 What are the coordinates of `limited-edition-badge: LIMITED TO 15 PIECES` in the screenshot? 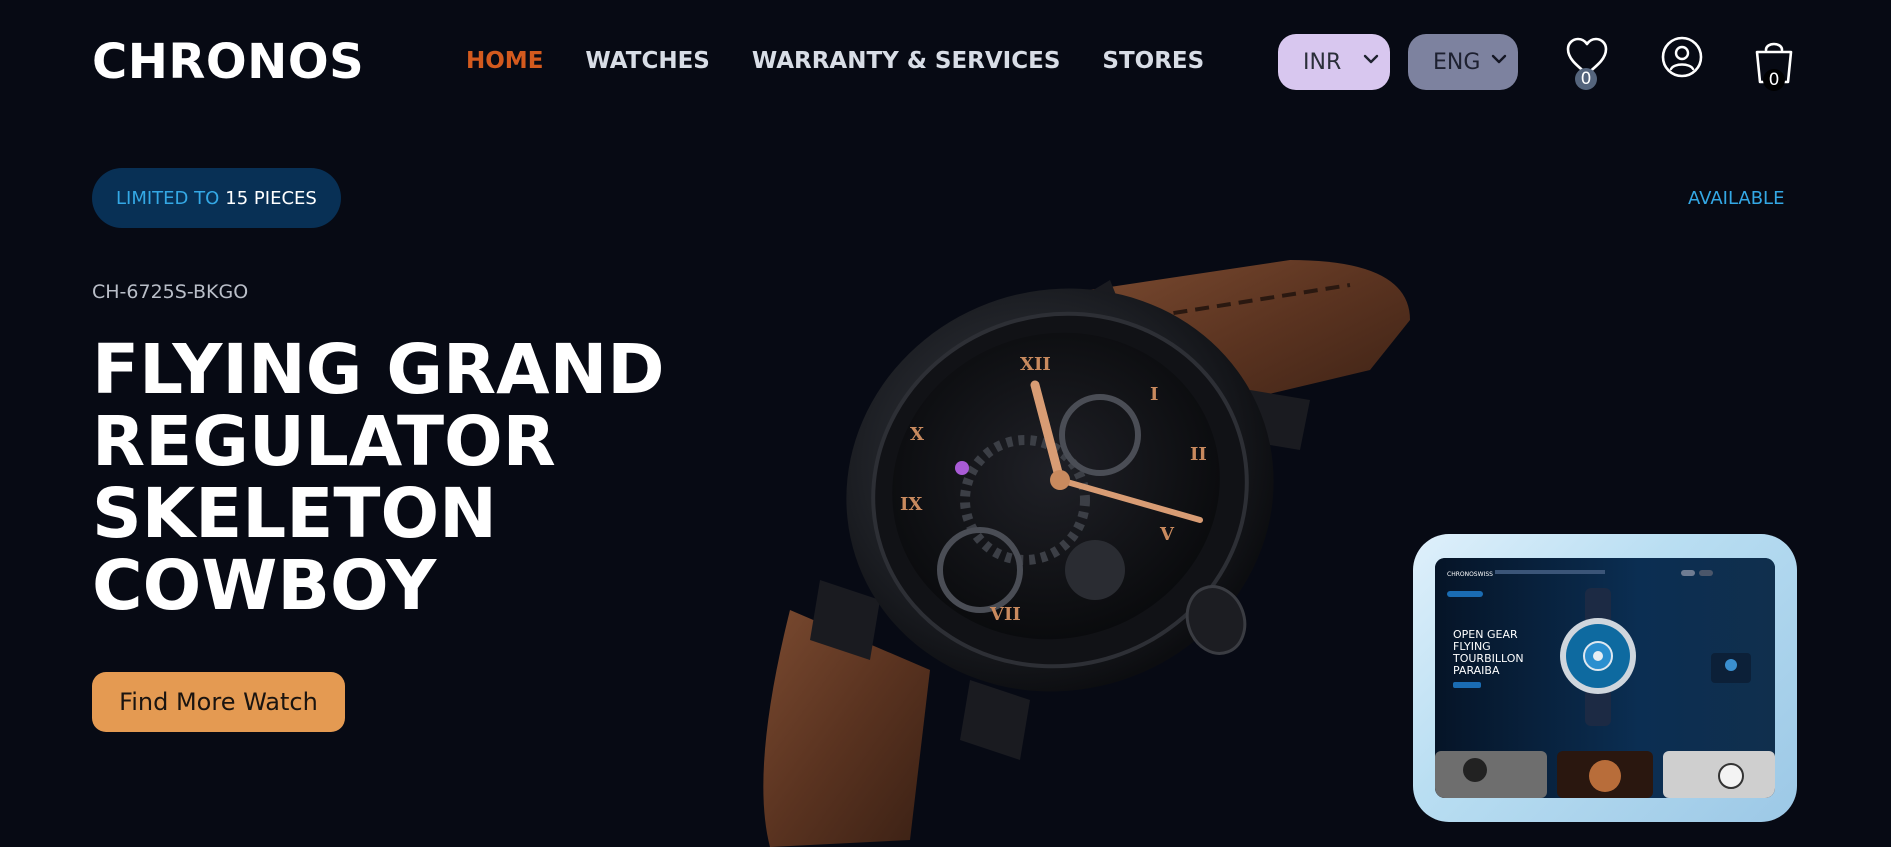 It's located at (216, 198).